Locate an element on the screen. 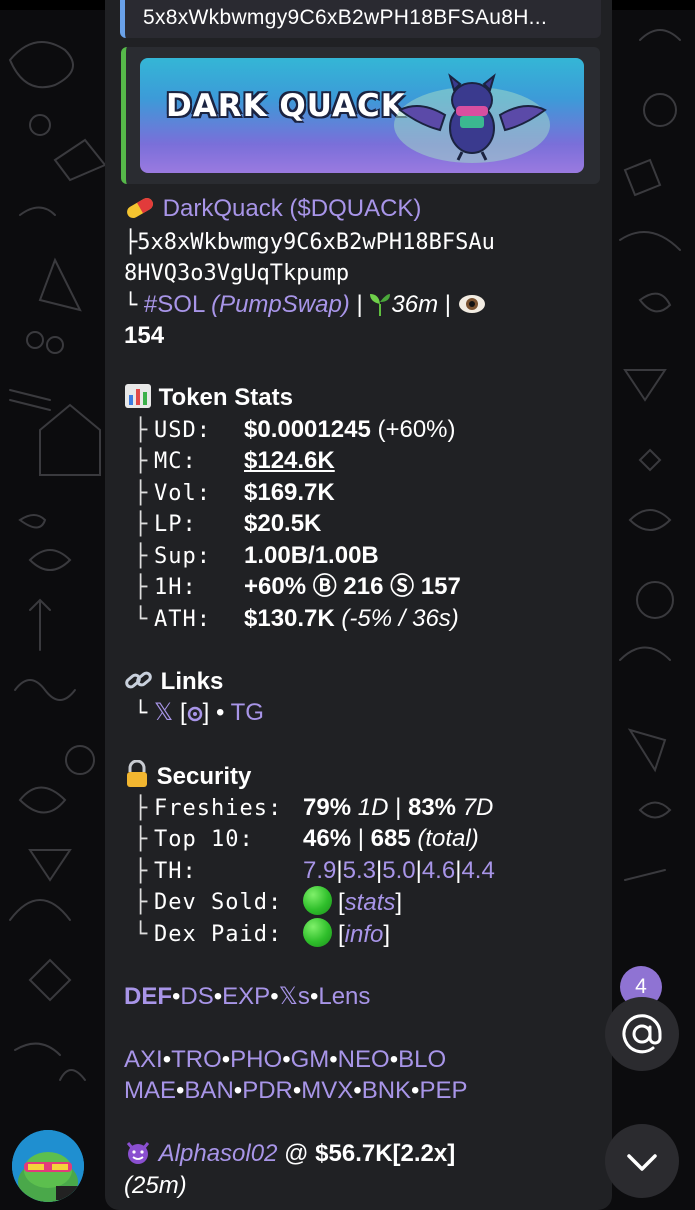  bot-link: GM is located at coordinates (310, 1059).